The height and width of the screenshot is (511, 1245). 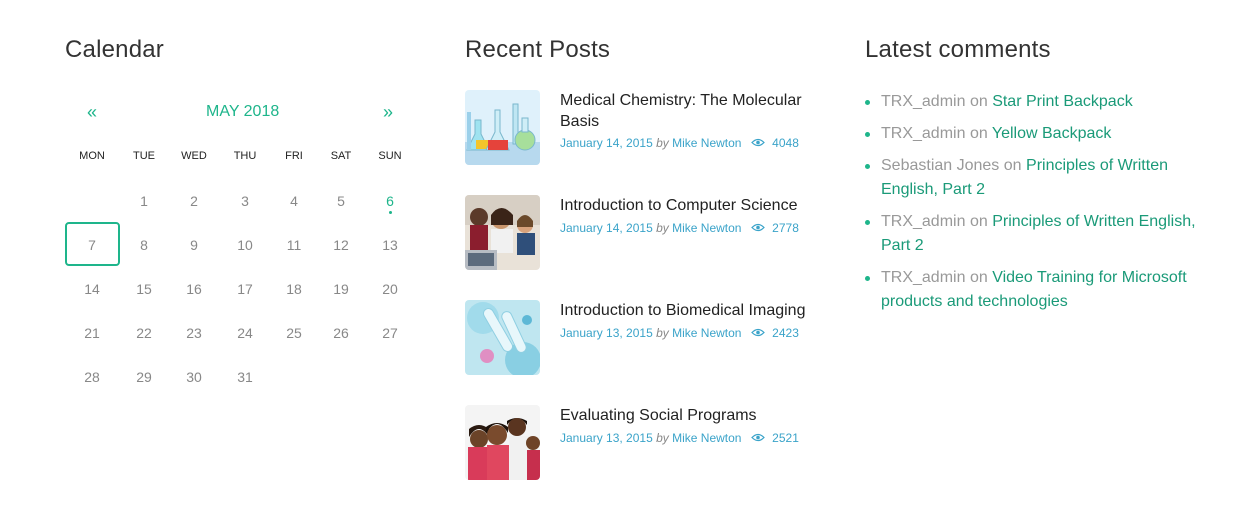 What do you see at coordinates (114, 49) in the screenshot?
I see `calendar-title: Calendar` at bounding box center [114, 49].